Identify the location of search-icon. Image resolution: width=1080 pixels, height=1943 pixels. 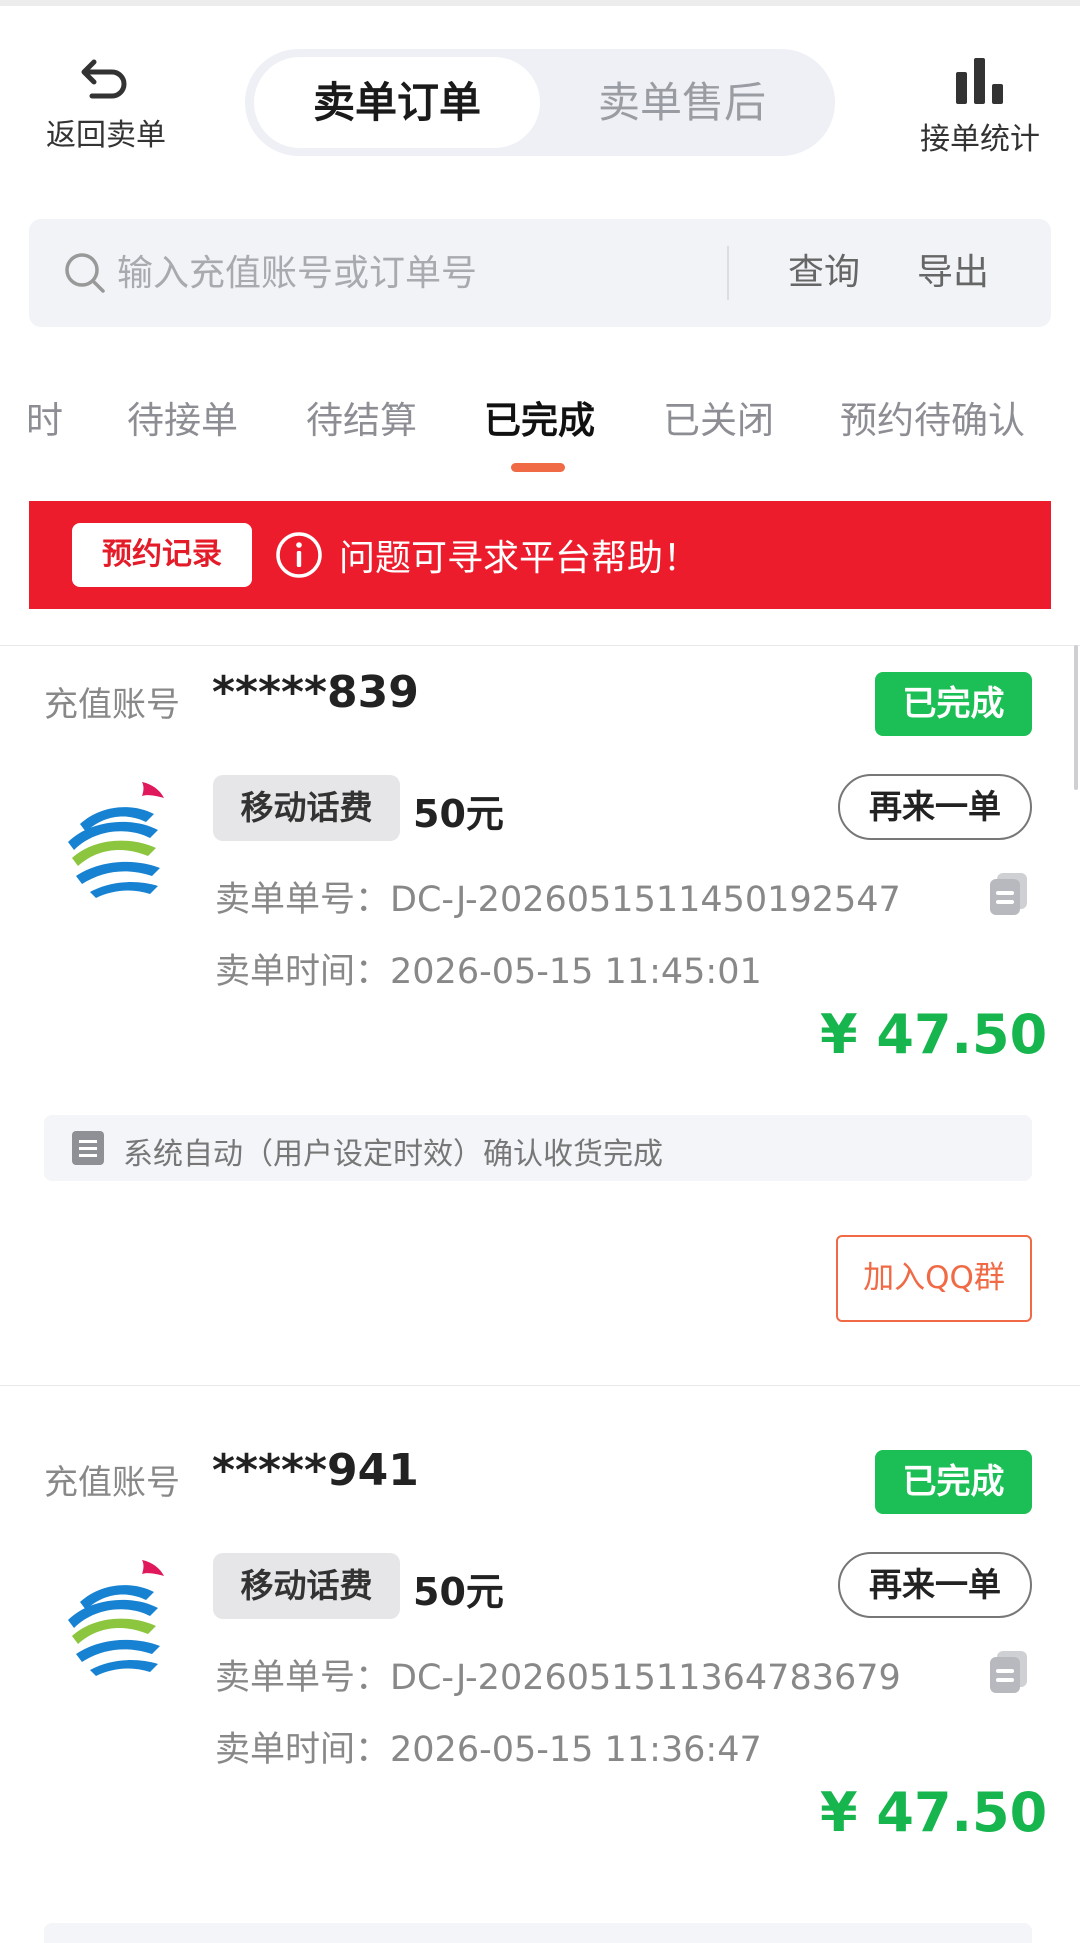
(85, 273).